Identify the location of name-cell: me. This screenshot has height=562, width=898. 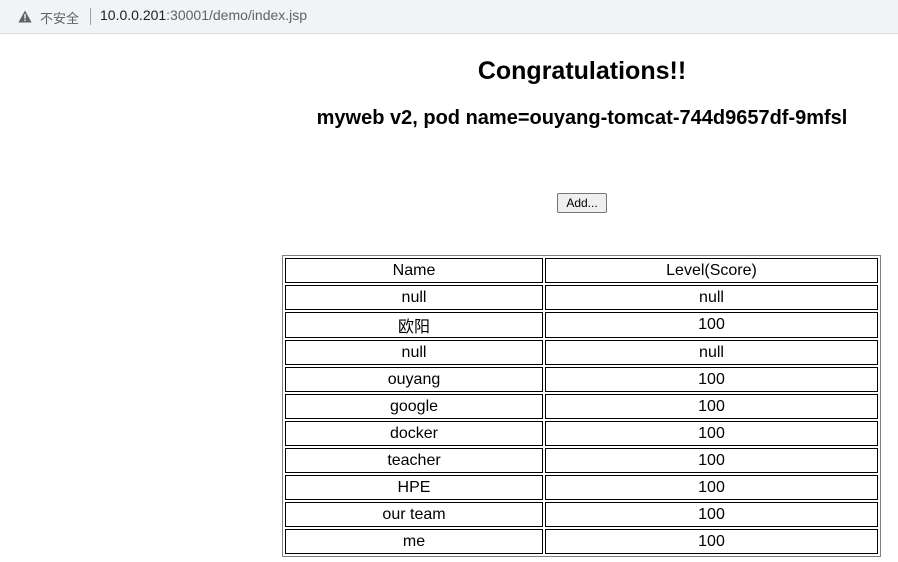
(414, 541).